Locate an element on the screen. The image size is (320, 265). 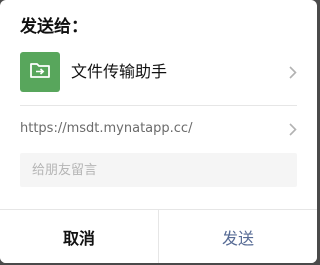
link-preview-row: https://msdt.mynatapp.cc/ is located at coordinates (158, 129).